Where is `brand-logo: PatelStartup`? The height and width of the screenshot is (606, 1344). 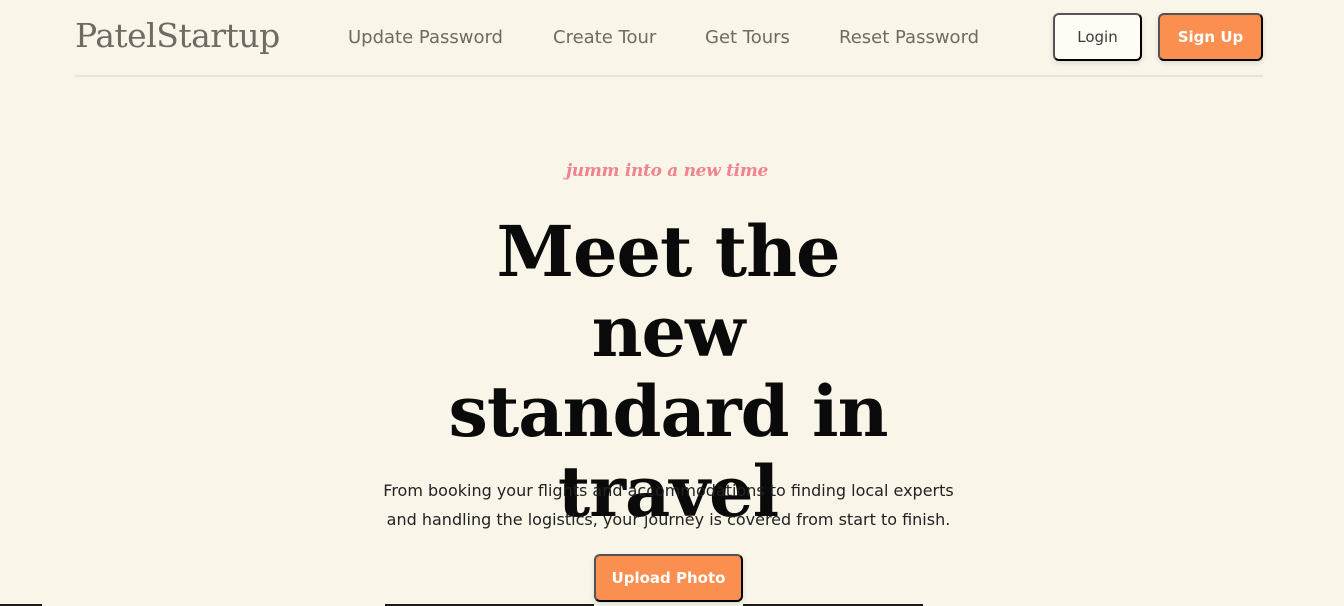
brand-logo: PatelStartup is located at coordinates (177, 35).